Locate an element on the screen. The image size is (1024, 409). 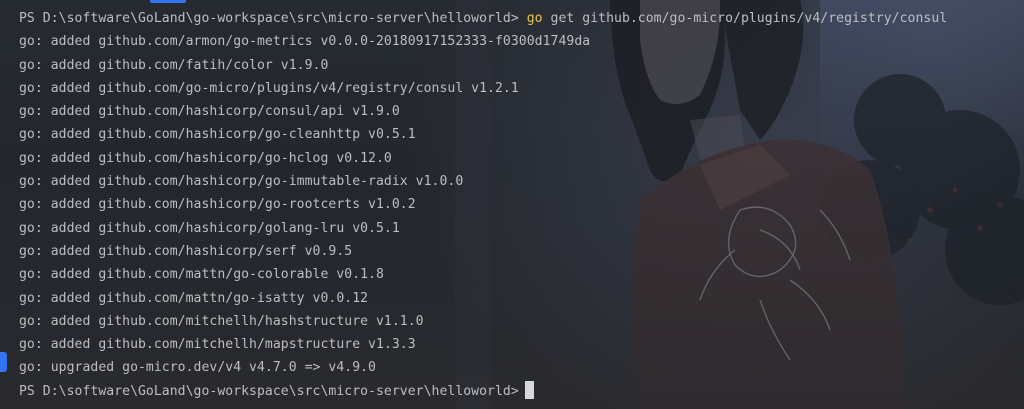
side-marker-badge is located at coordinates (3, 362).